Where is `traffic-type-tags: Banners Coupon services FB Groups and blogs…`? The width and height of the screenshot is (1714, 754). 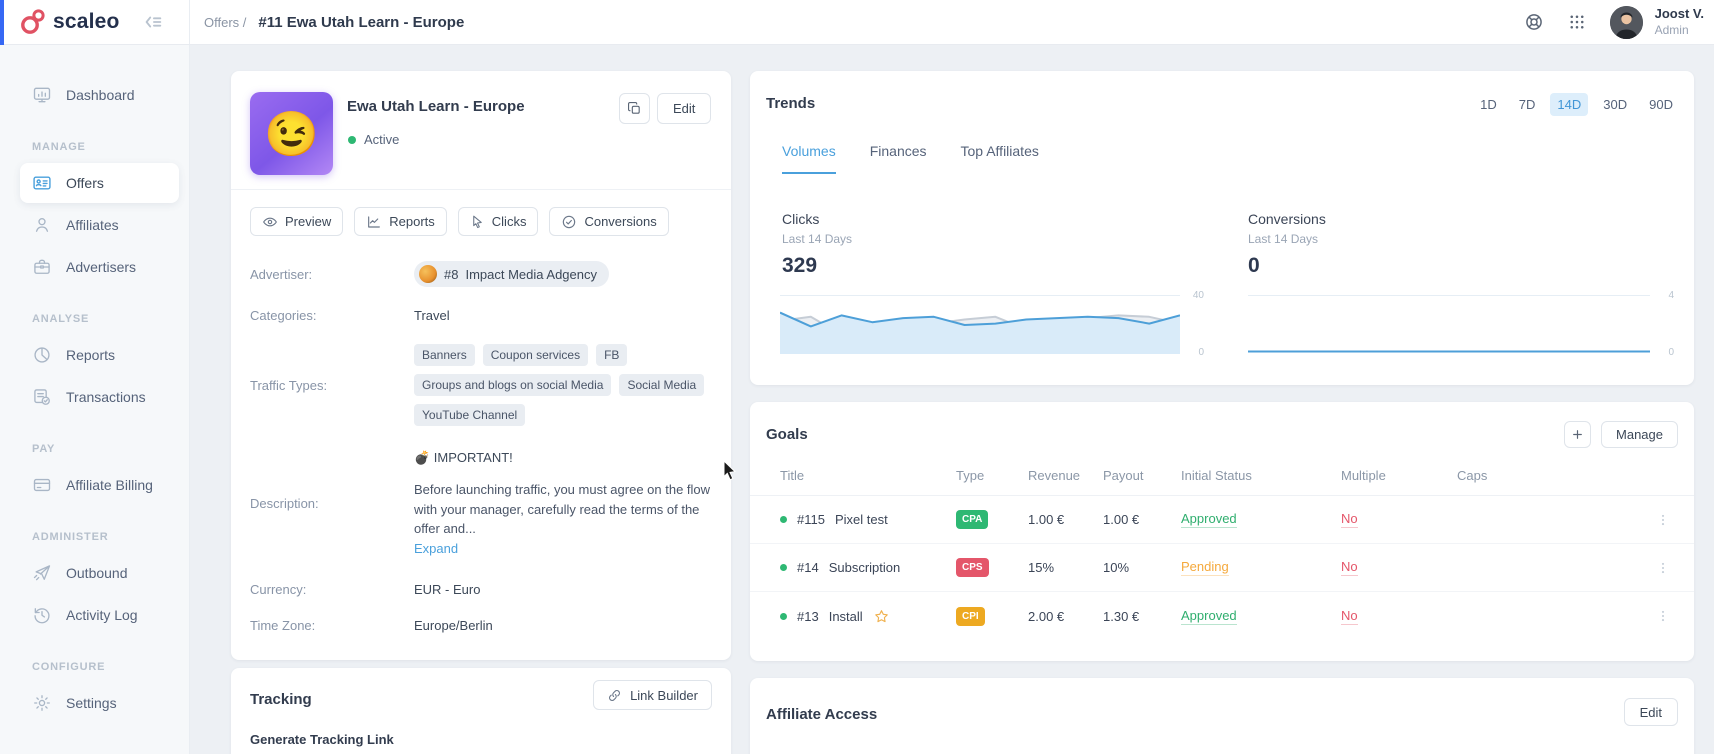
traffic-type-tags: Banners Coupon services FB Groups and blogs… is located at coordinates (561, 385).